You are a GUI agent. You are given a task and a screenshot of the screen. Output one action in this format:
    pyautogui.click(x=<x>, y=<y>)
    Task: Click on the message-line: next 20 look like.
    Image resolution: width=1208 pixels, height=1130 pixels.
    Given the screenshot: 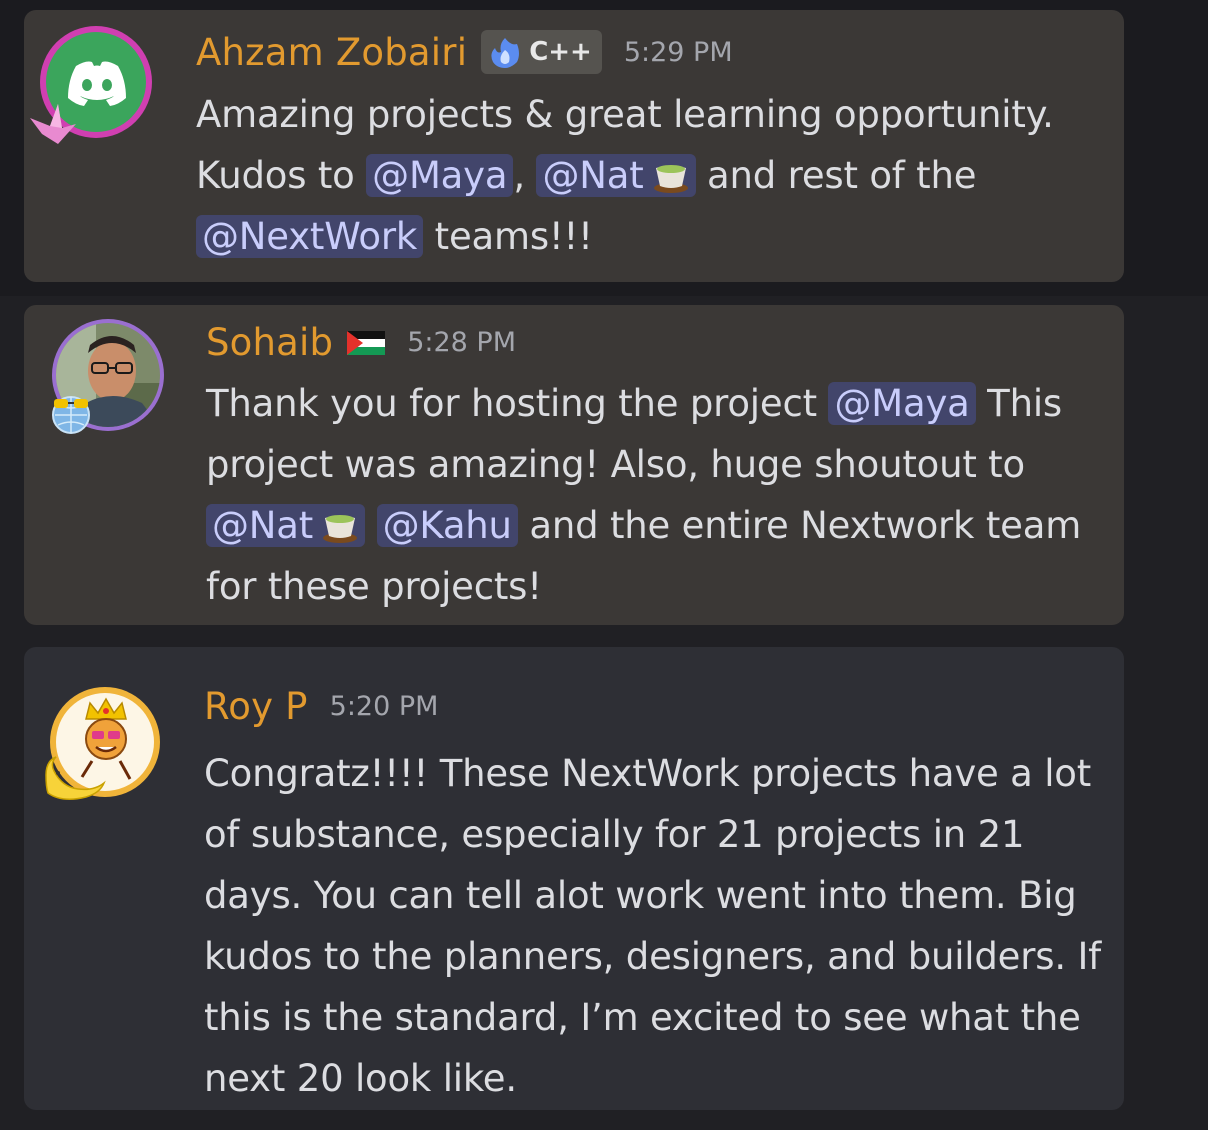 What is the action you would take?
    pyautogui.click(x=360, y=1078)
    